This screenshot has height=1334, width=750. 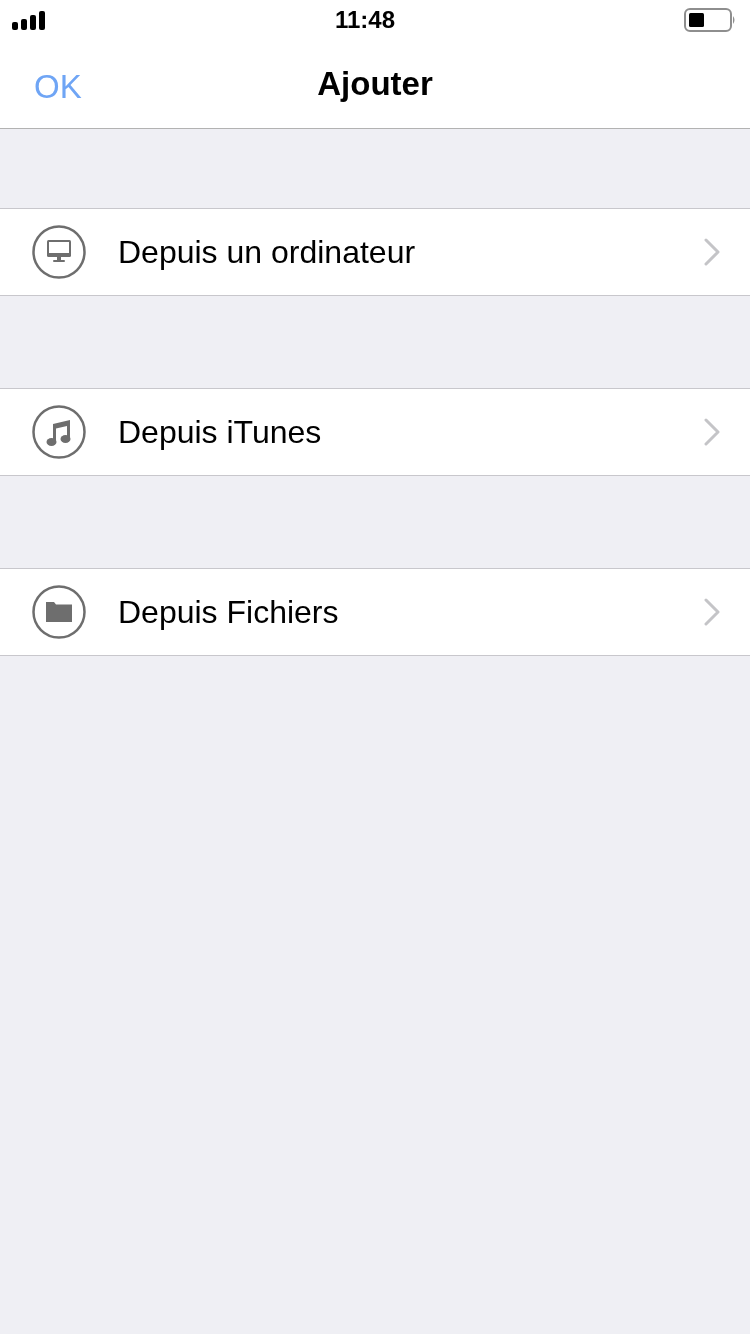 I want to click on item-label: Depuis un ordinateur, so click(x=267, y=252).